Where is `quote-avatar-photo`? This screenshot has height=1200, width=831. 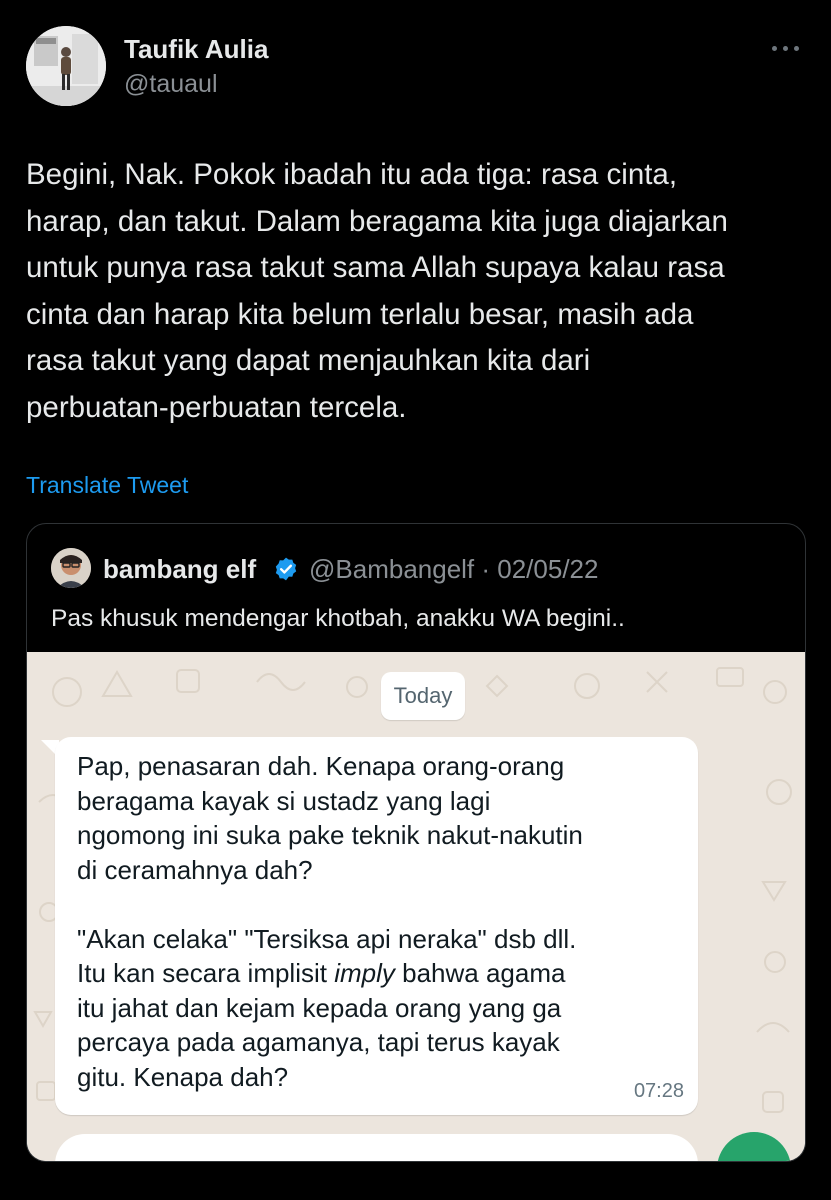 quote-avatar-photo is located at coordinates (71, 568).